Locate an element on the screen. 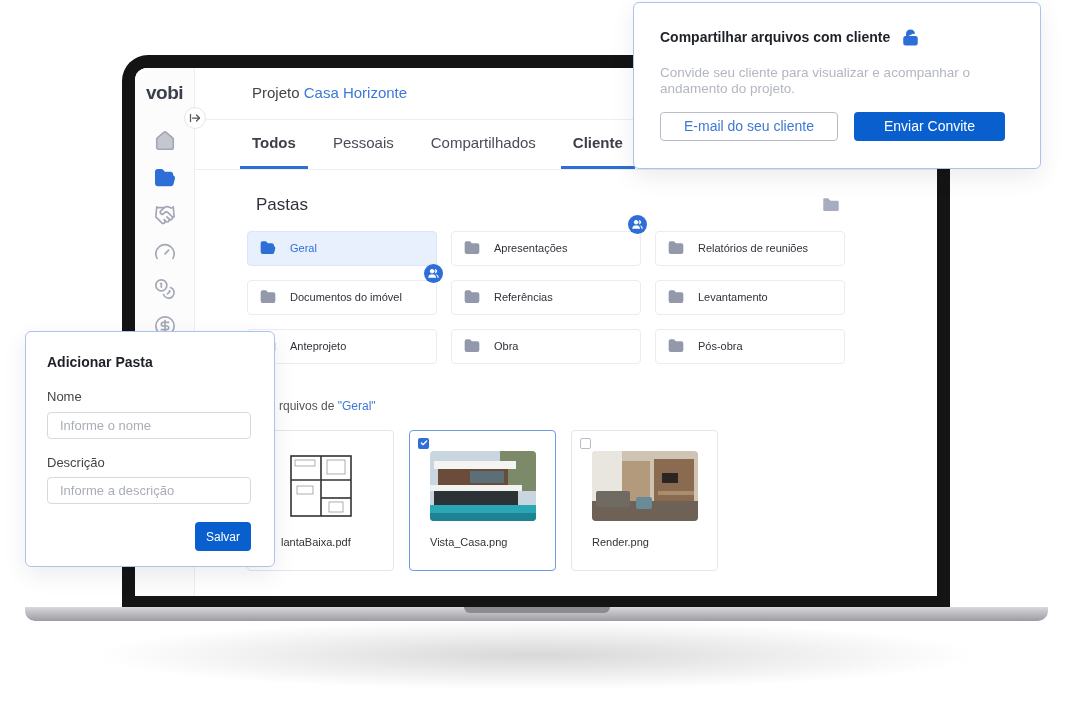  folder-item: Apresentações is located at coordinates (546, 248).